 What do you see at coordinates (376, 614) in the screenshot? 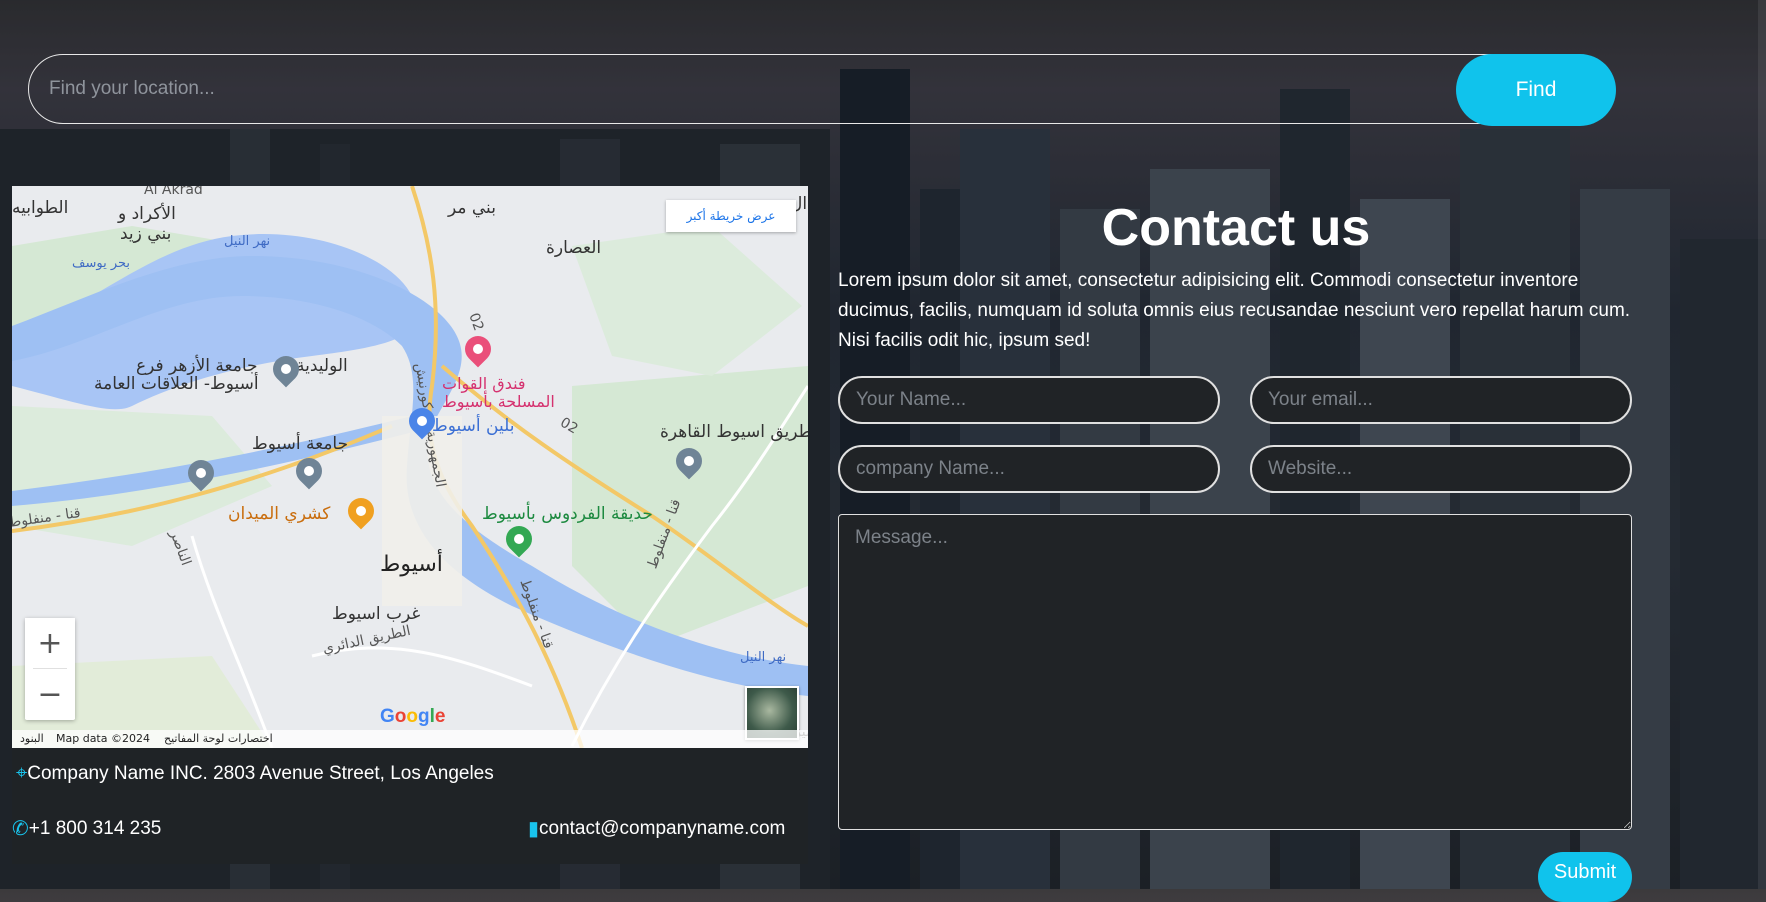
I see `map-label-west-assiut: غرب اسيوط` at bounding box center [376, 614].